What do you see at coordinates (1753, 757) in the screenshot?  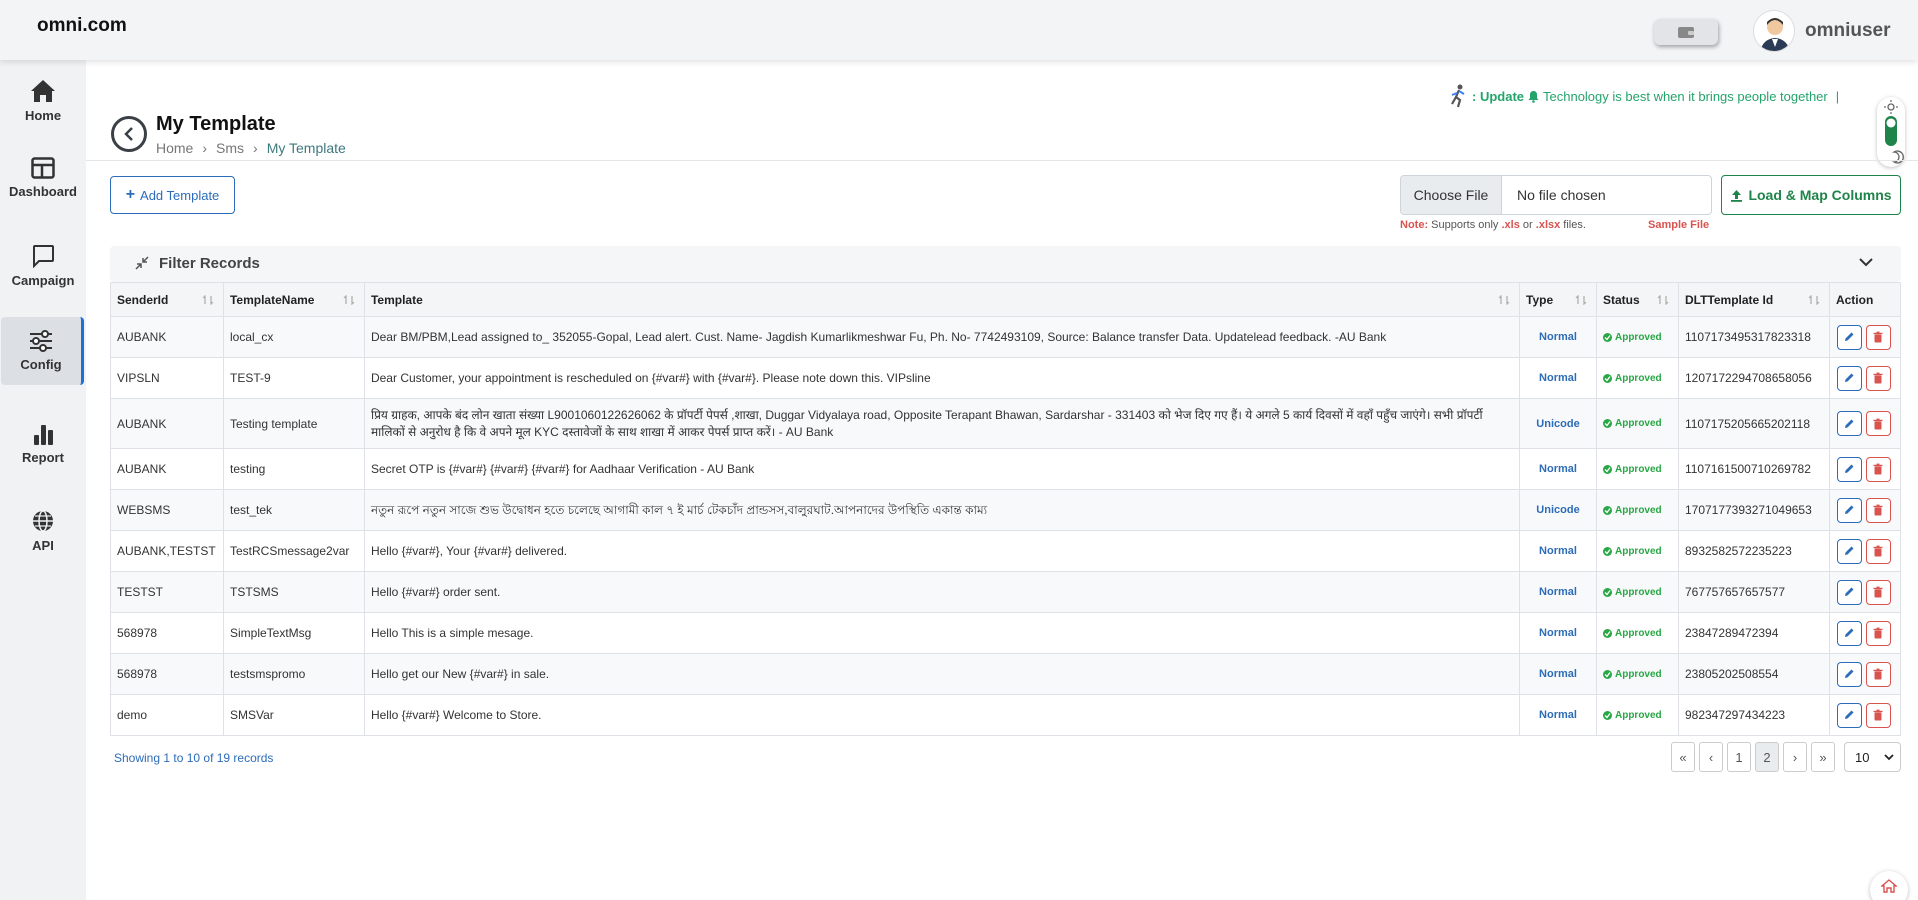 I see `pagination: « ‹ 1 2 › »` at bounding box center [1753, 757].